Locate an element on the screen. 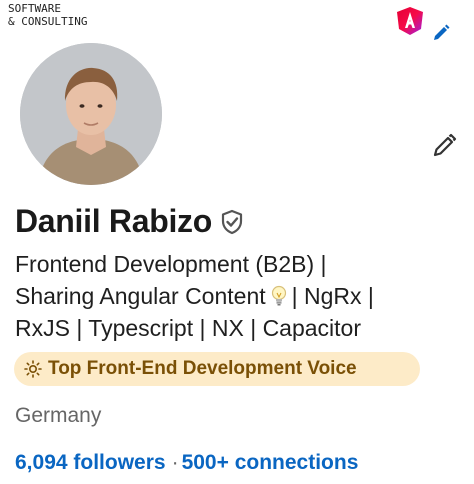 The height and width of the screenshot is (484, 474). company-line-2: & CONSULTING is located at coordinates (48, 21).